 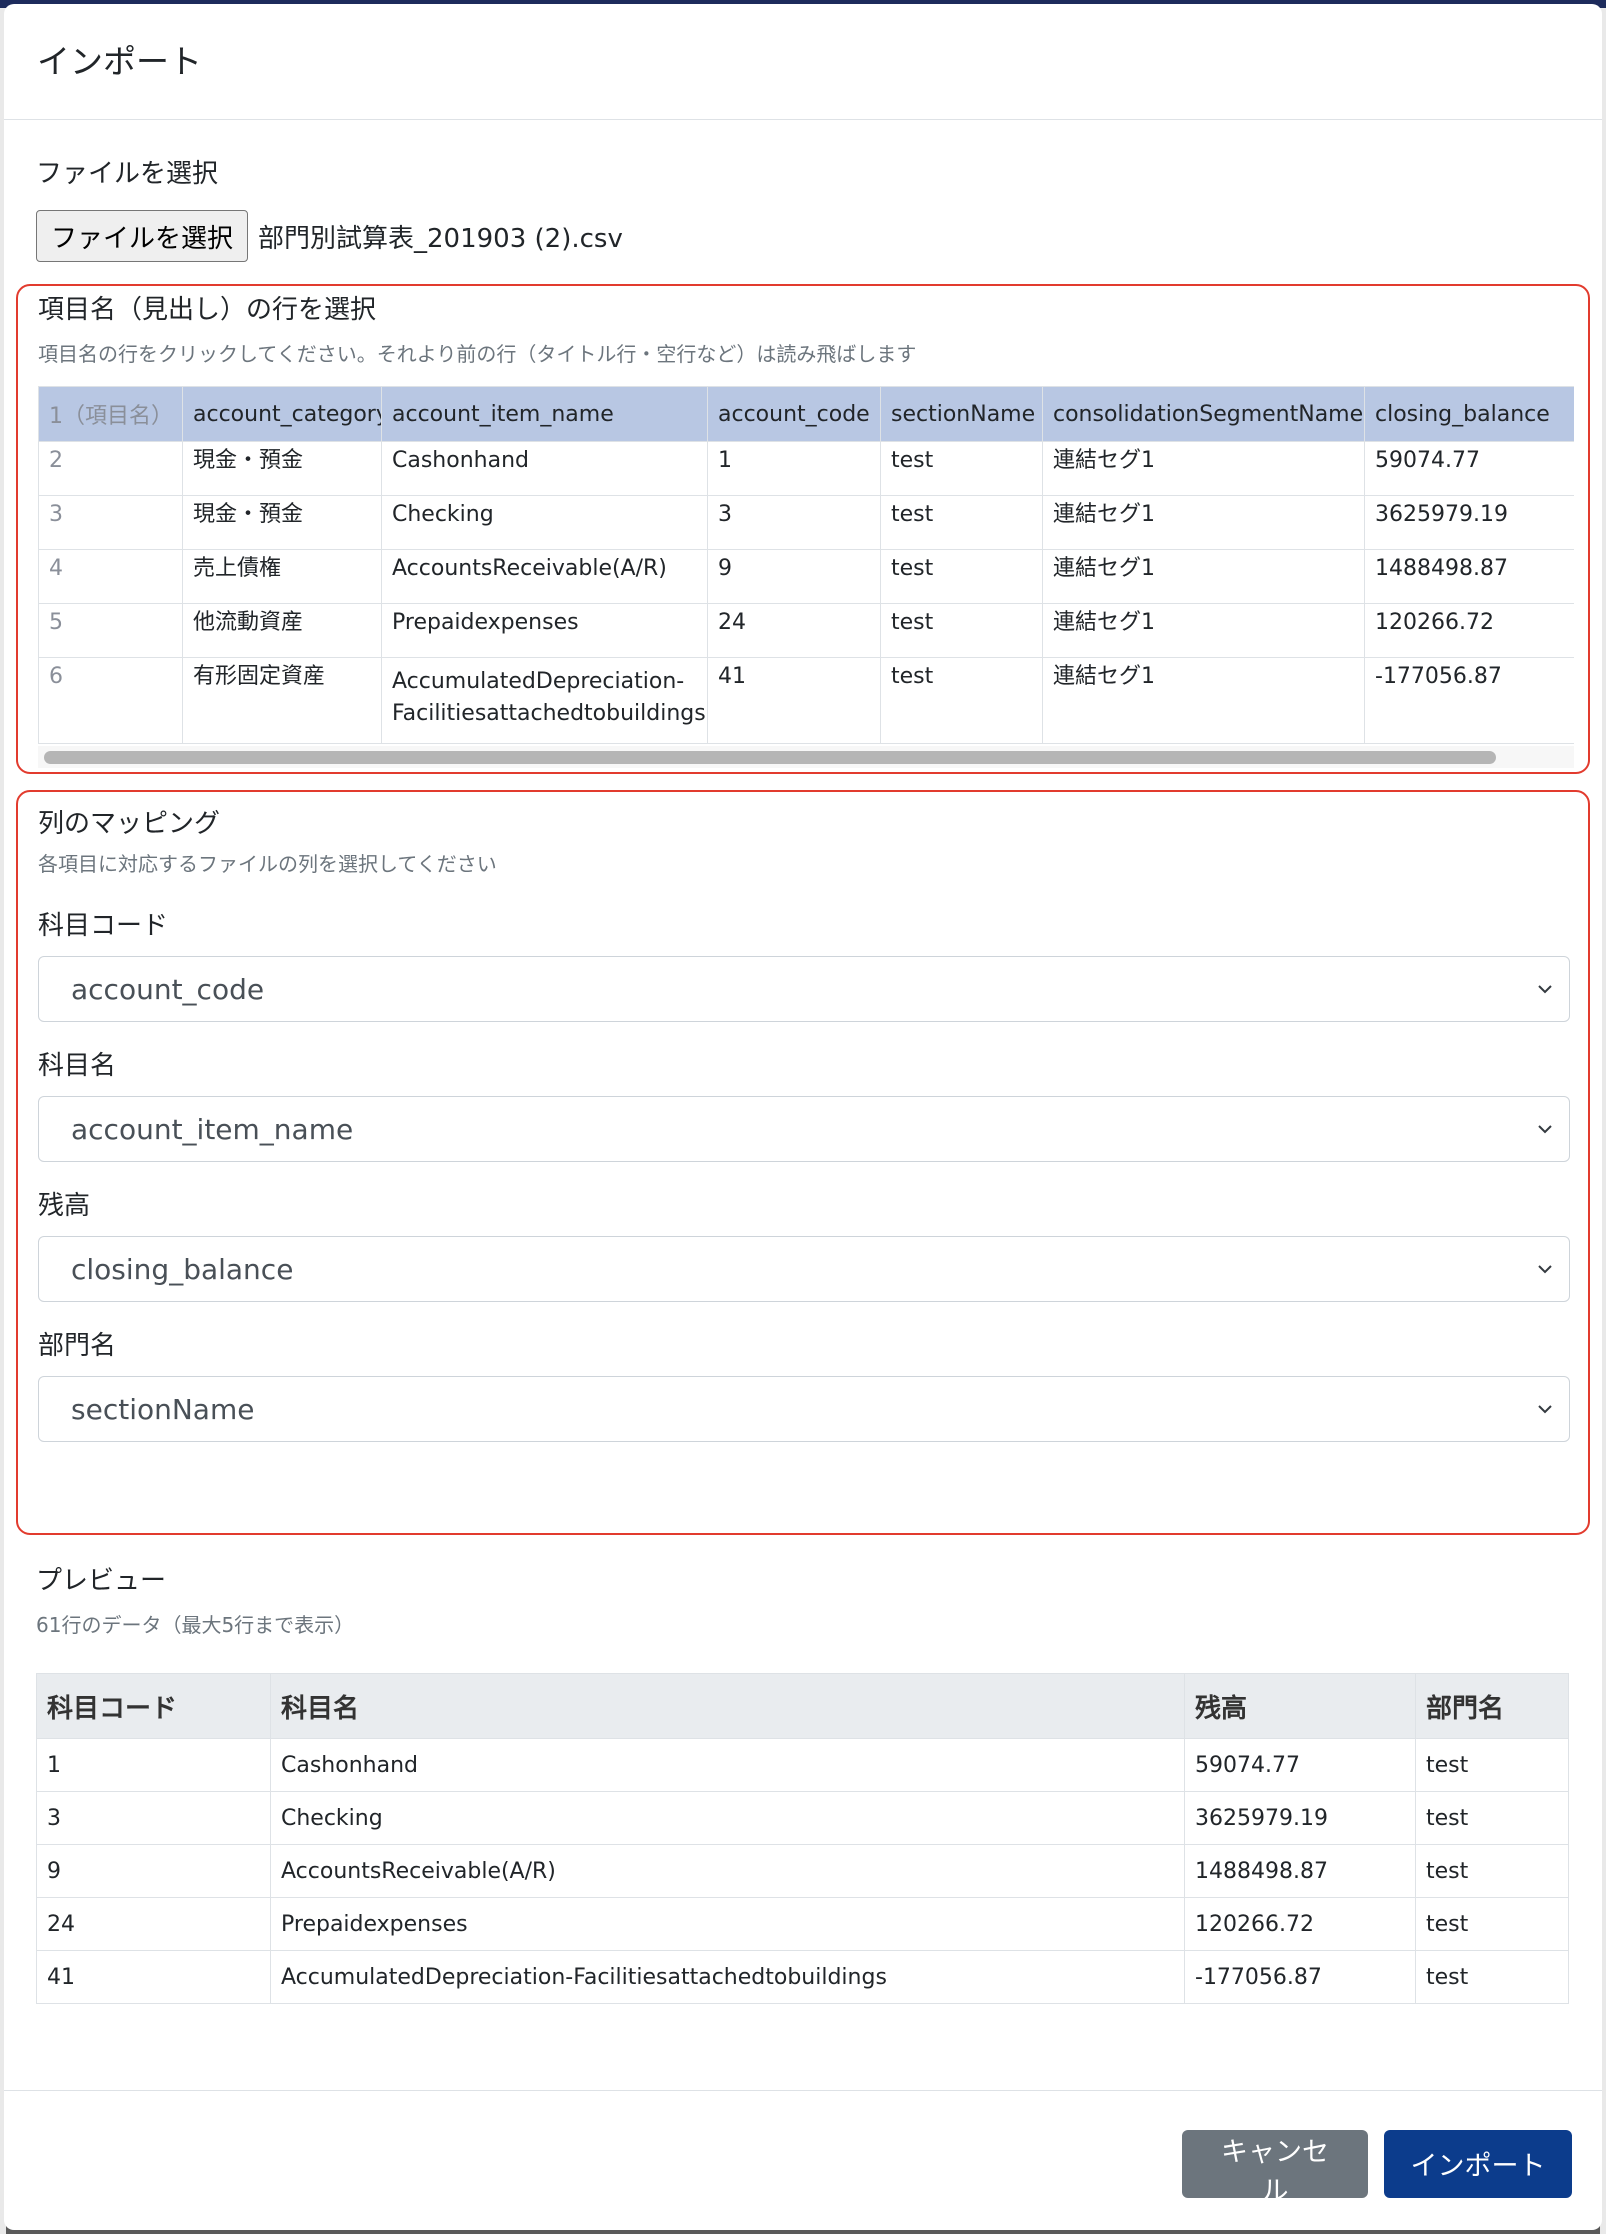 What do you see at coordinates (153, 1977) in the screenshot?
I see `preview-cell: 41` at bounding box center [153, 1977].